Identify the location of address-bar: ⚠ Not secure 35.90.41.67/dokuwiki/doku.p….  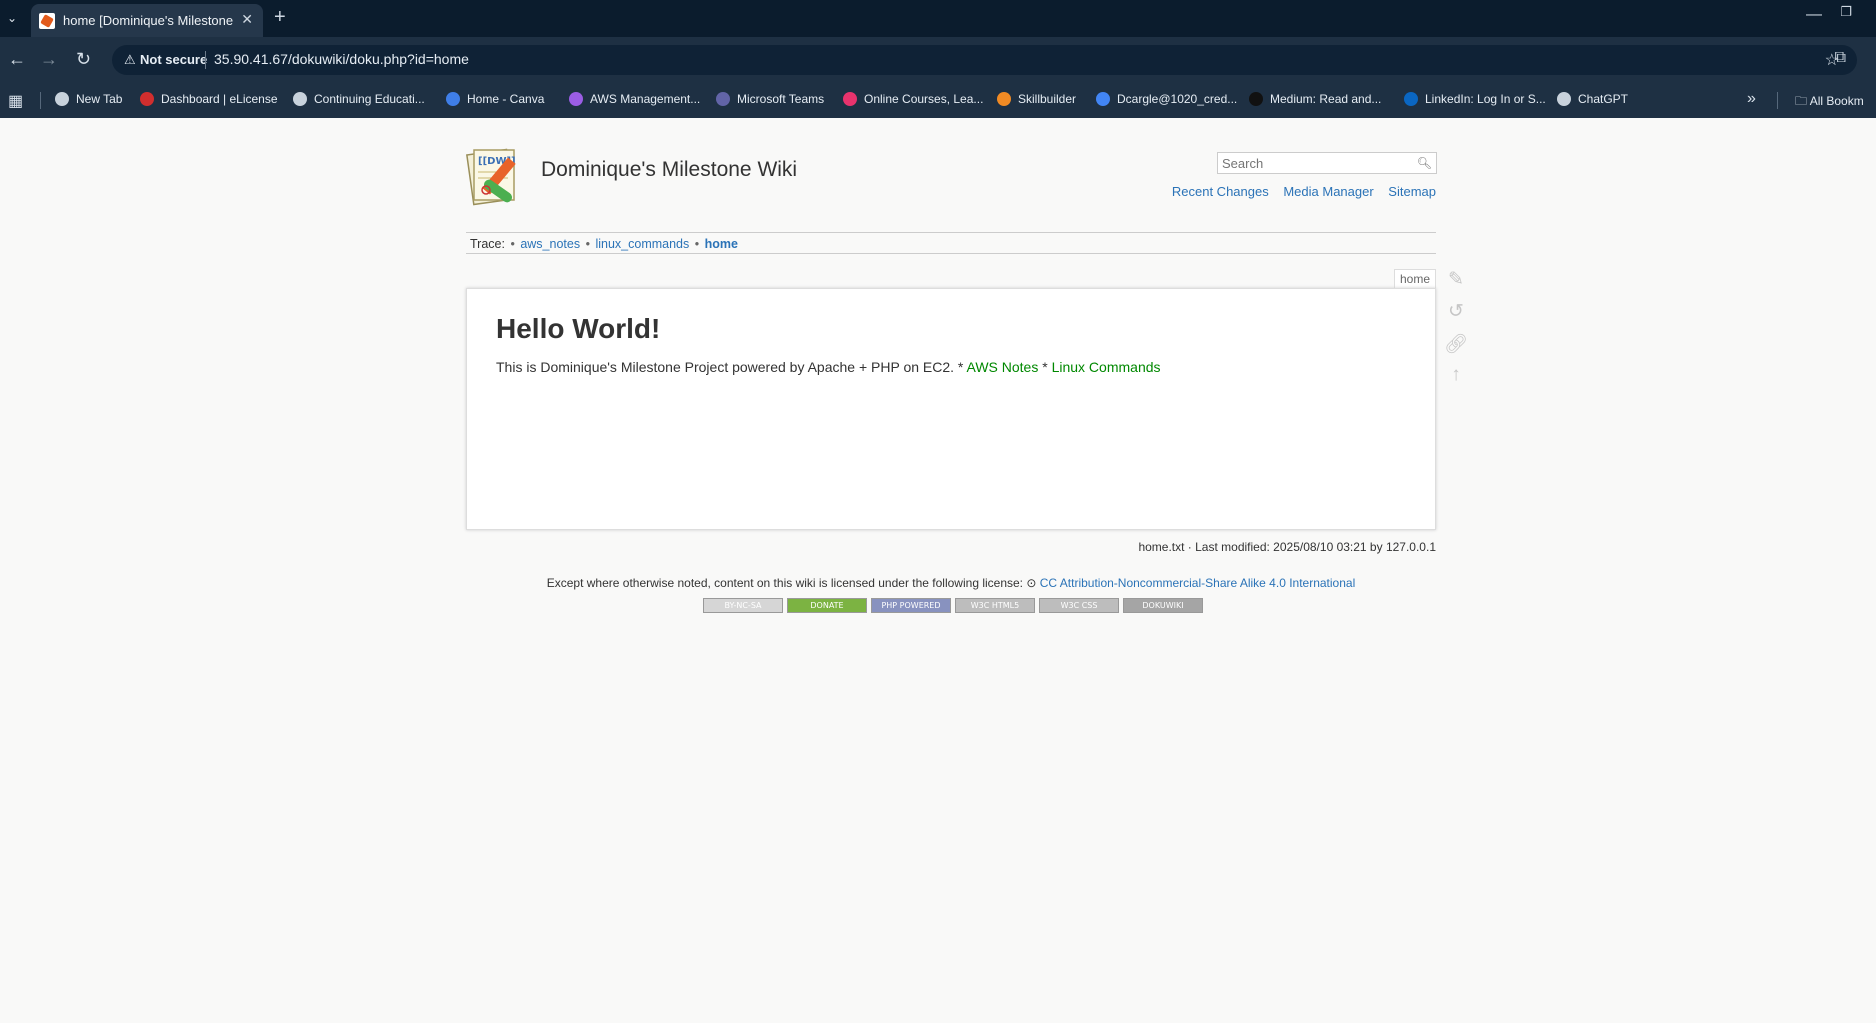
(984, 60).